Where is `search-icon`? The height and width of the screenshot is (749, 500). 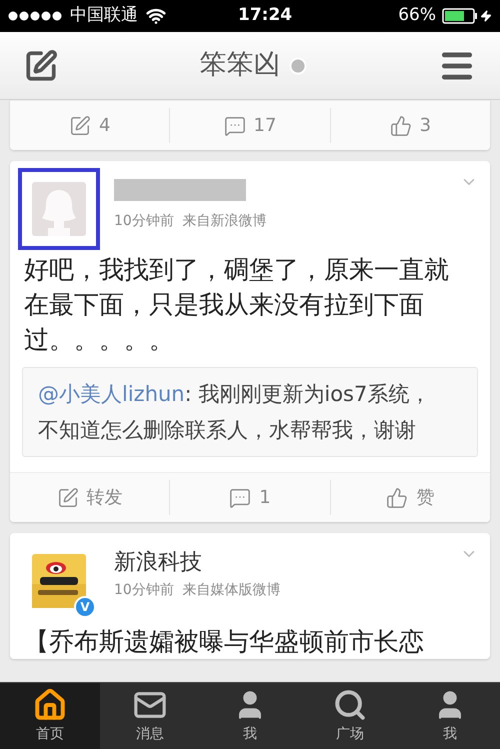
search-icon is located at coordinates (350, 705).